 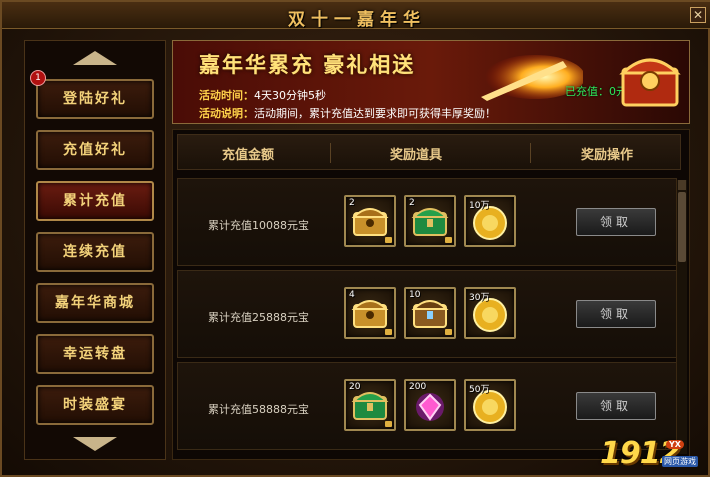 I want to click on scroll-up-arrow-icon, so click(x=95, y=58).